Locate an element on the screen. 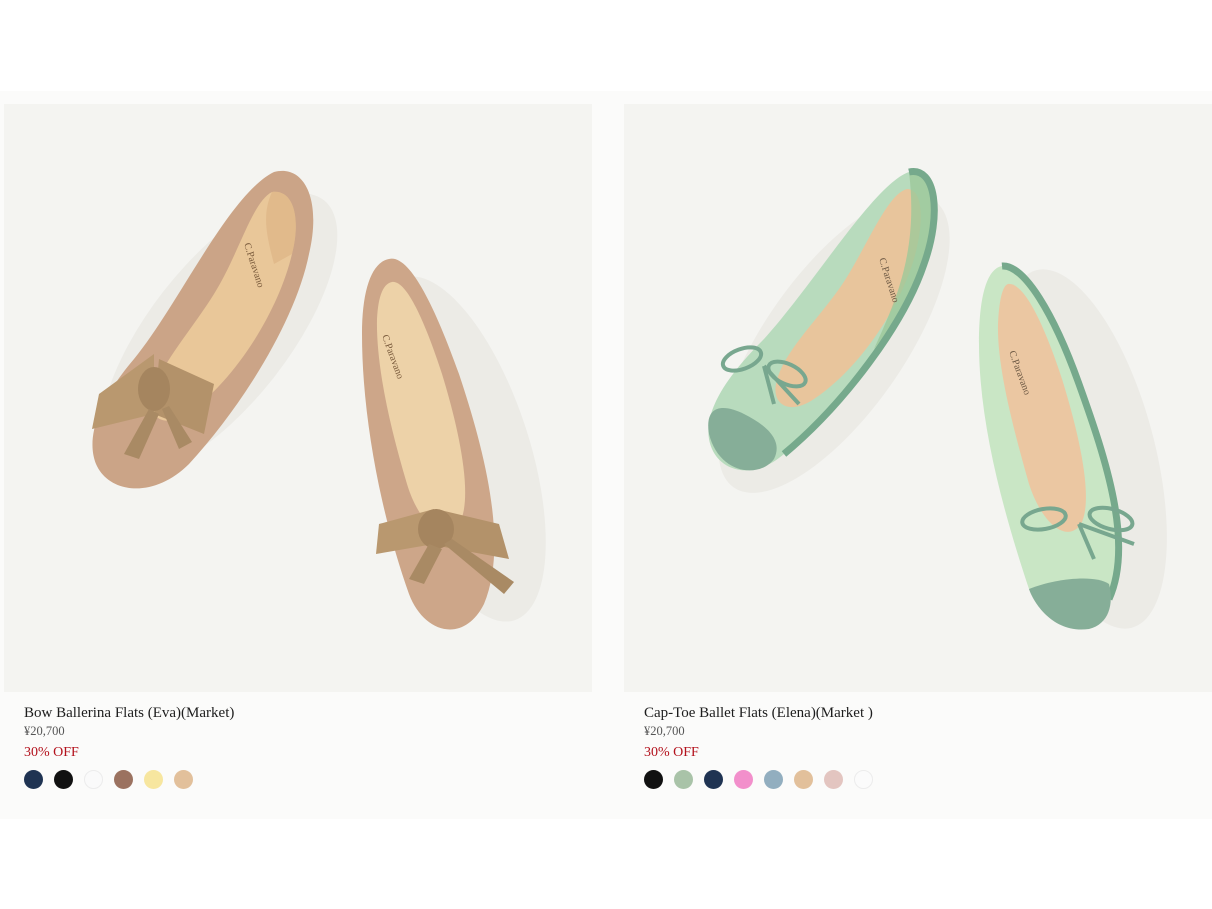  product-title: Cap-Toe Ballet Flats (Elena)(Market ) is located at coordinates (918, 713).